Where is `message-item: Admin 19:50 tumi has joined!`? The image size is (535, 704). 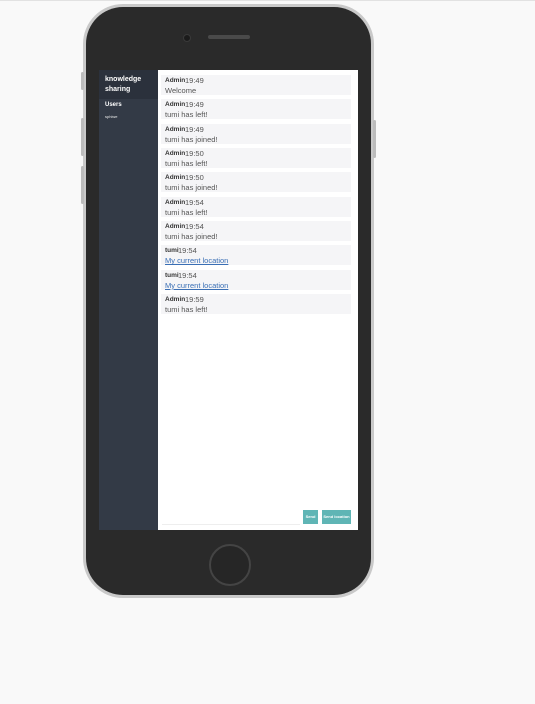 message-item: Admin 19:50 tumi has joined! is located at coordinates (256, 182).